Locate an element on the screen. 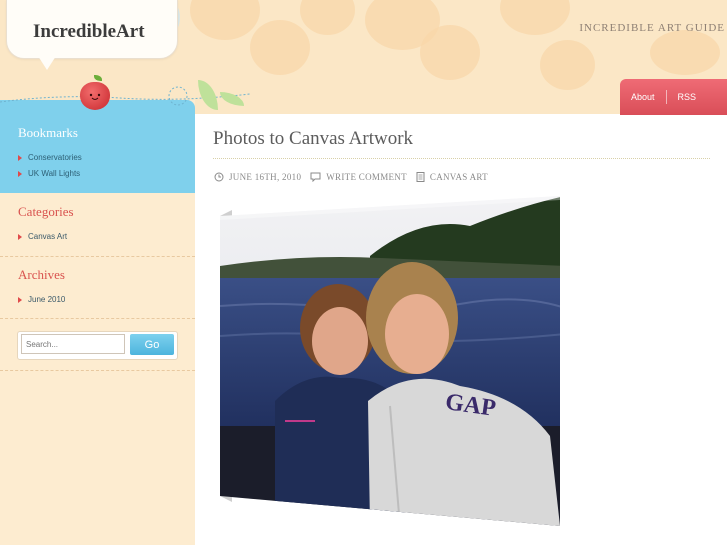 The height and width of the screenshot is (545, 727). post-category: CANVAS ART is located at coordinates (452, 177).